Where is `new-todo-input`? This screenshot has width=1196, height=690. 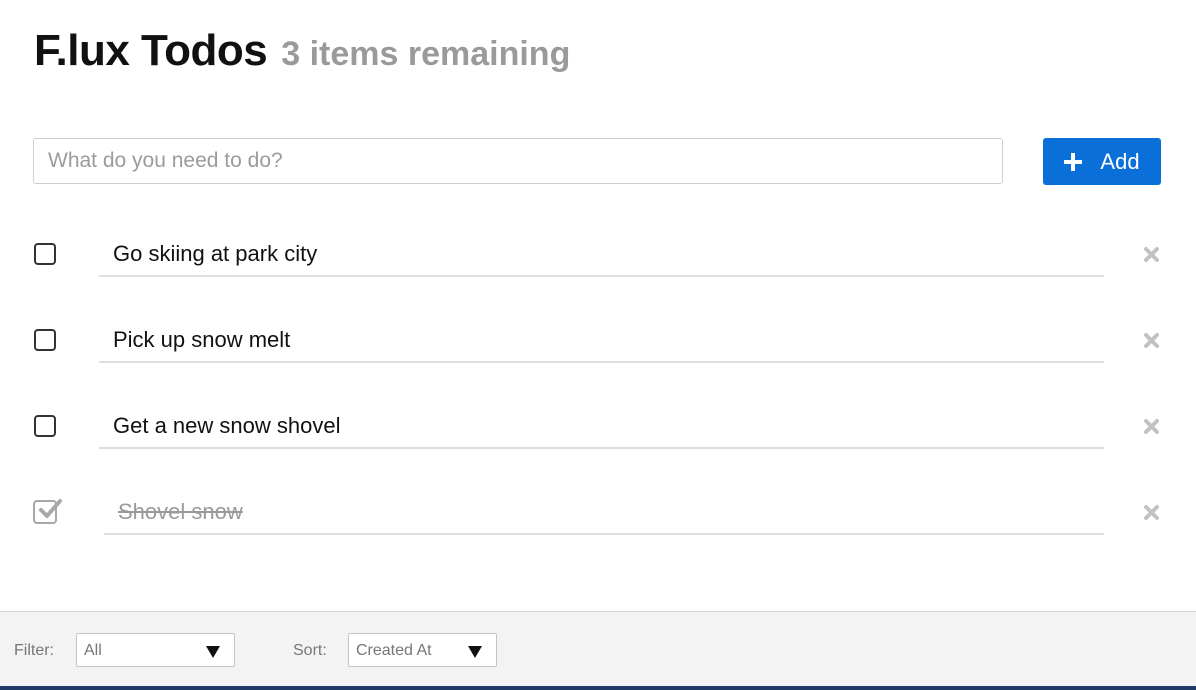 new-todo-input is located at coordinates (518, 161).